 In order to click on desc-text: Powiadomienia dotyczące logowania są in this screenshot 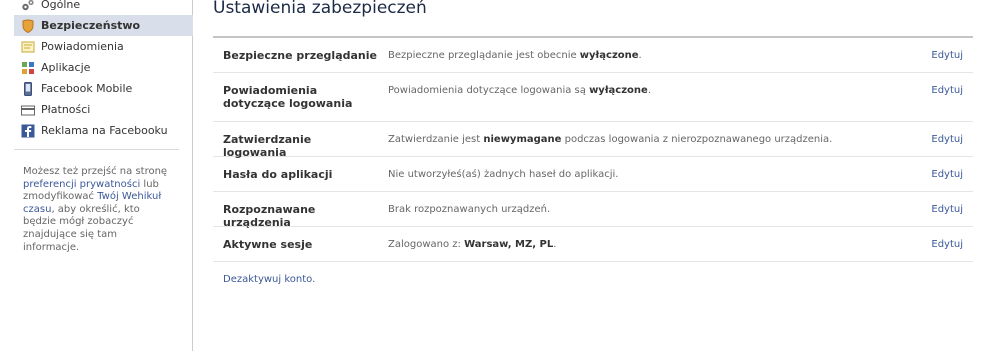, I will do `click(489, 90)`.